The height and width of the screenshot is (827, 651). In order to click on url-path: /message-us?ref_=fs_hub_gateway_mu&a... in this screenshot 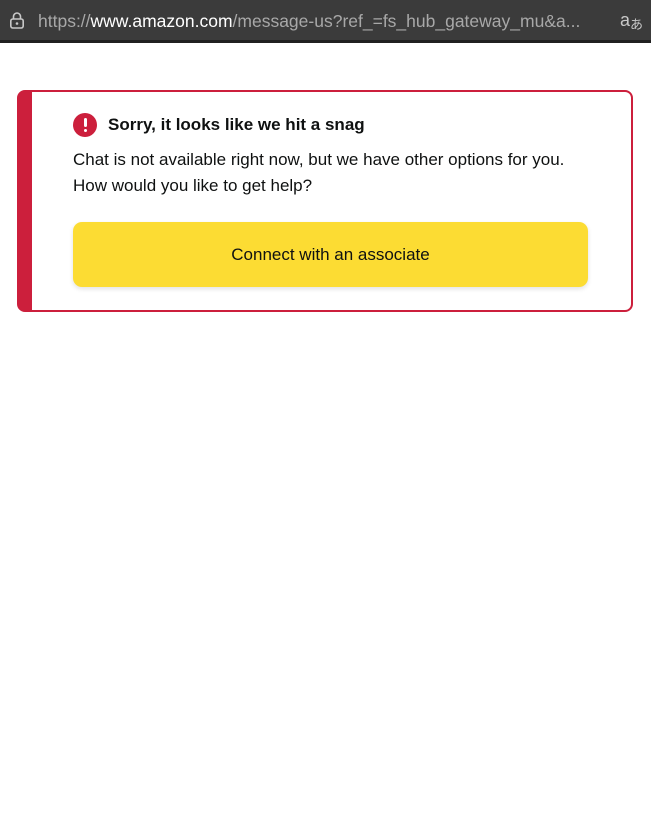, I will do `click(406, 21)`.